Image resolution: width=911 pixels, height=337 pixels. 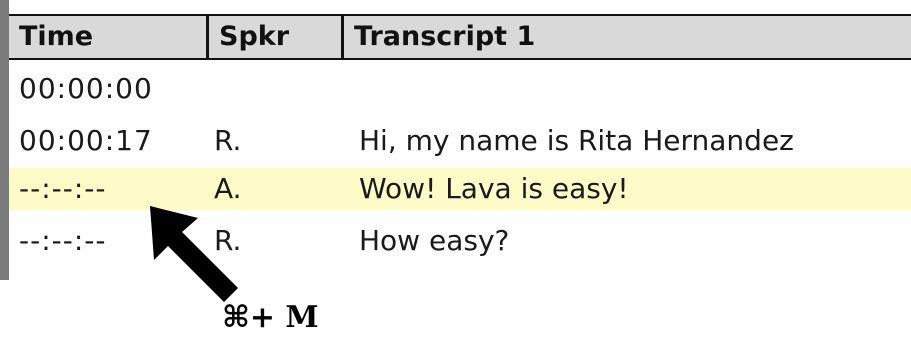 I want to click on column-header-transcript: Transcript 1, so click(x=624, y=37).